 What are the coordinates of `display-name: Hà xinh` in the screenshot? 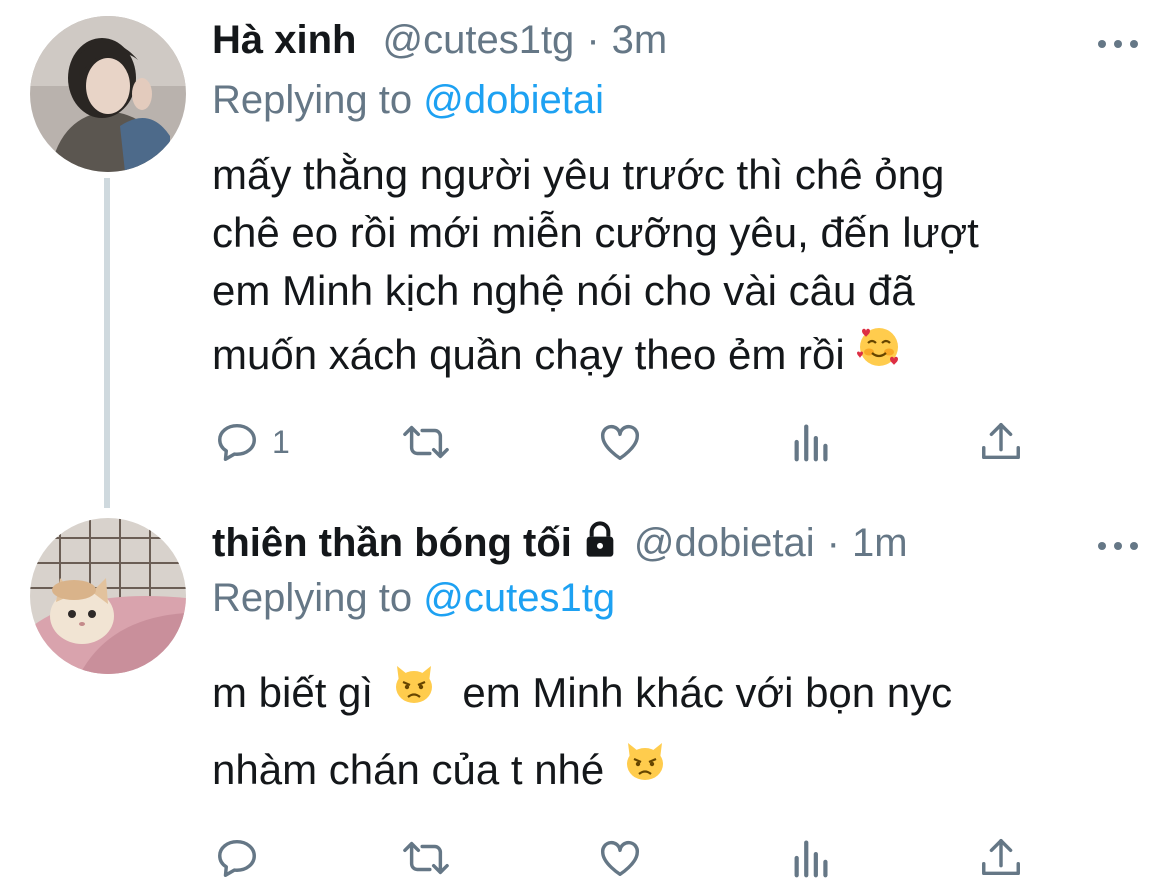 It's located at (284, 40).